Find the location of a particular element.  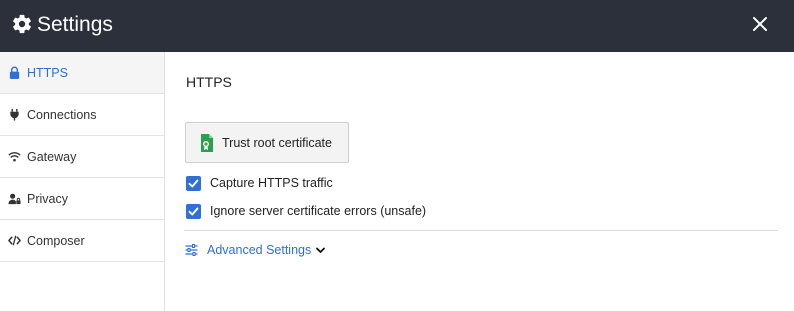

section-title: HTTPS is located at coordinates (209, 82).